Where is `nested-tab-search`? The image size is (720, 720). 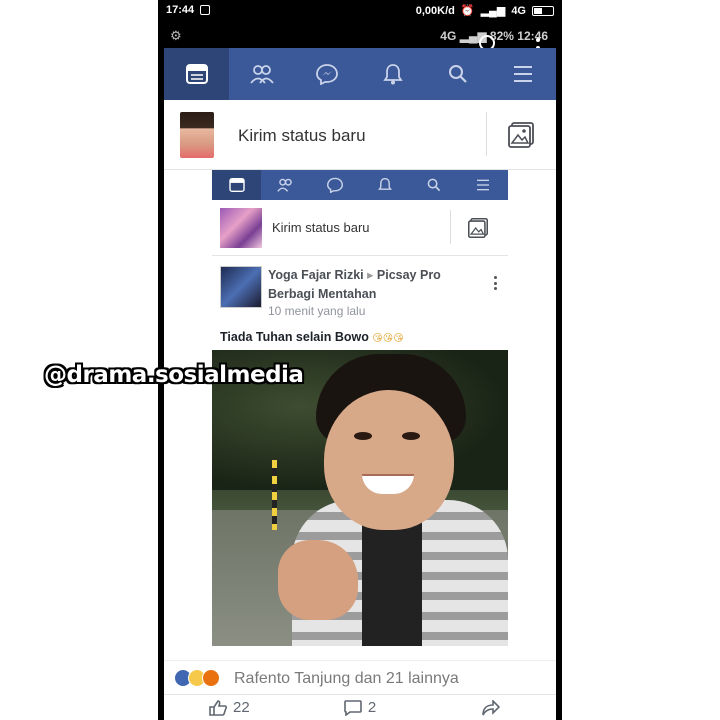 nested-tab-search is located at coordinates (433, 185).